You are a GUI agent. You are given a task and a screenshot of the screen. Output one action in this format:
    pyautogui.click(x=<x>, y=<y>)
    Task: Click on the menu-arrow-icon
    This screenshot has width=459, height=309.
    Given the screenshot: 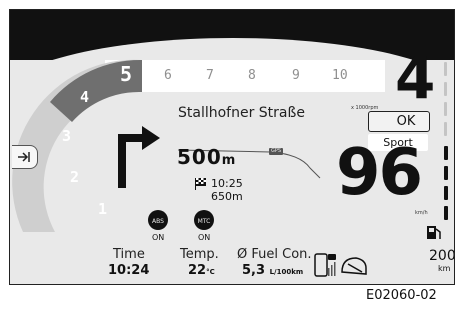 What is the action you would take?
    pyautogui.click(x=24, y=157)
    